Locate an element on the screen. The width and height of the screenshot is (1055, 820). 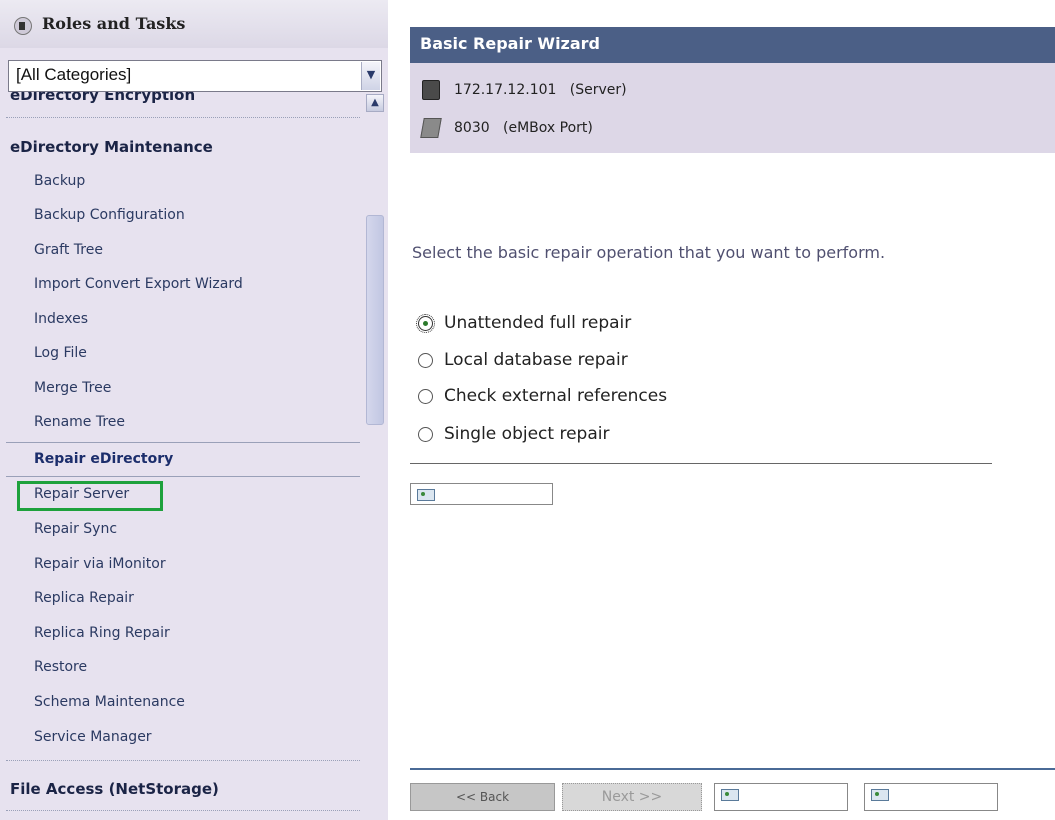
sidebar-title: Roles and Tasks is located at coordinates (114, 23).